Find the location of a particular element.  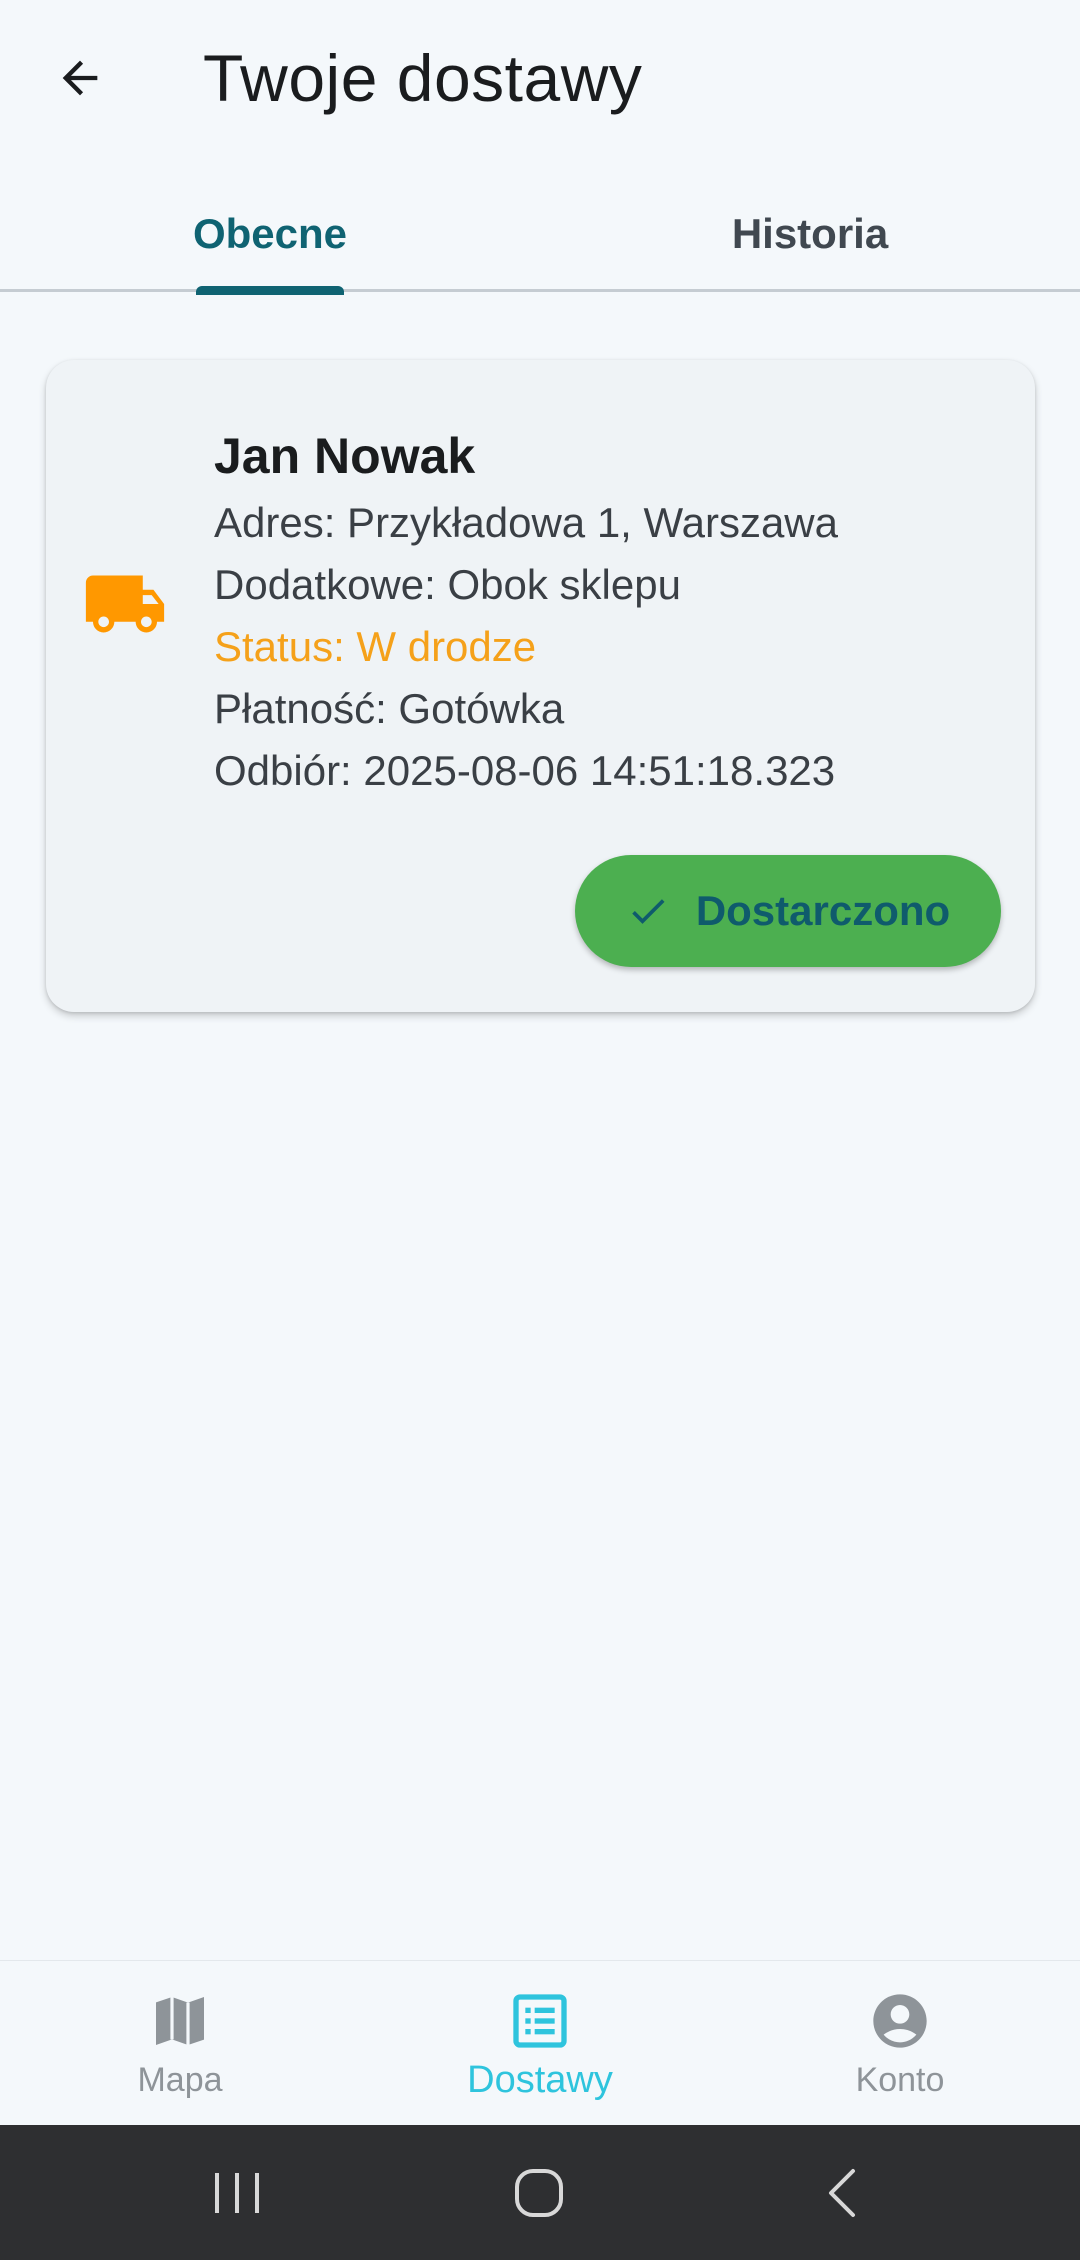

home-icon is located at coordinates (539, 2193).